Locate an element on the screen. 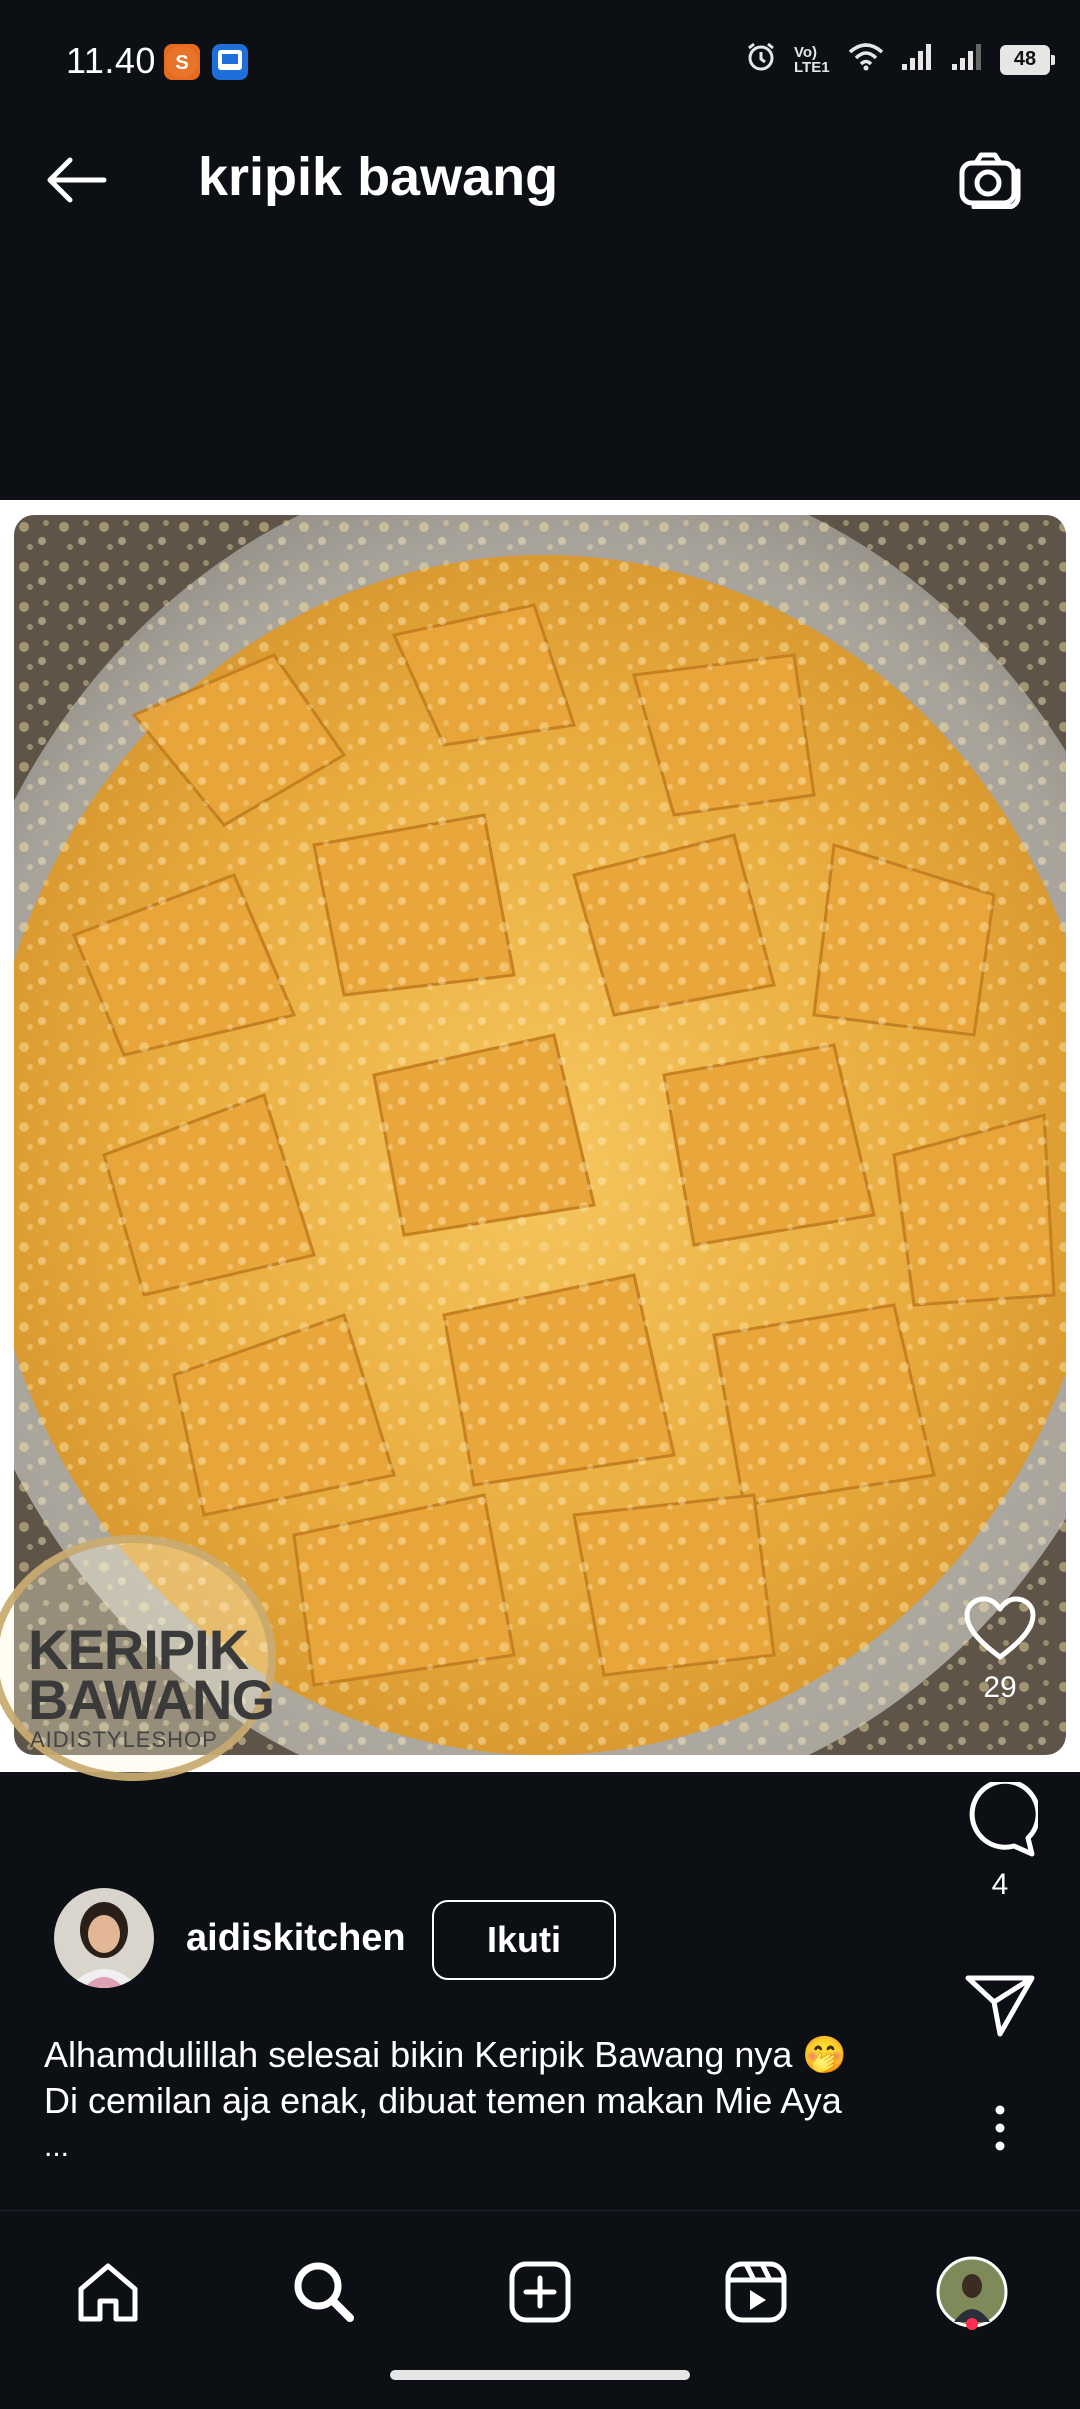 The height and width of the screenshot is (2409, 1080). back-button is located at coordinates (76, 180).